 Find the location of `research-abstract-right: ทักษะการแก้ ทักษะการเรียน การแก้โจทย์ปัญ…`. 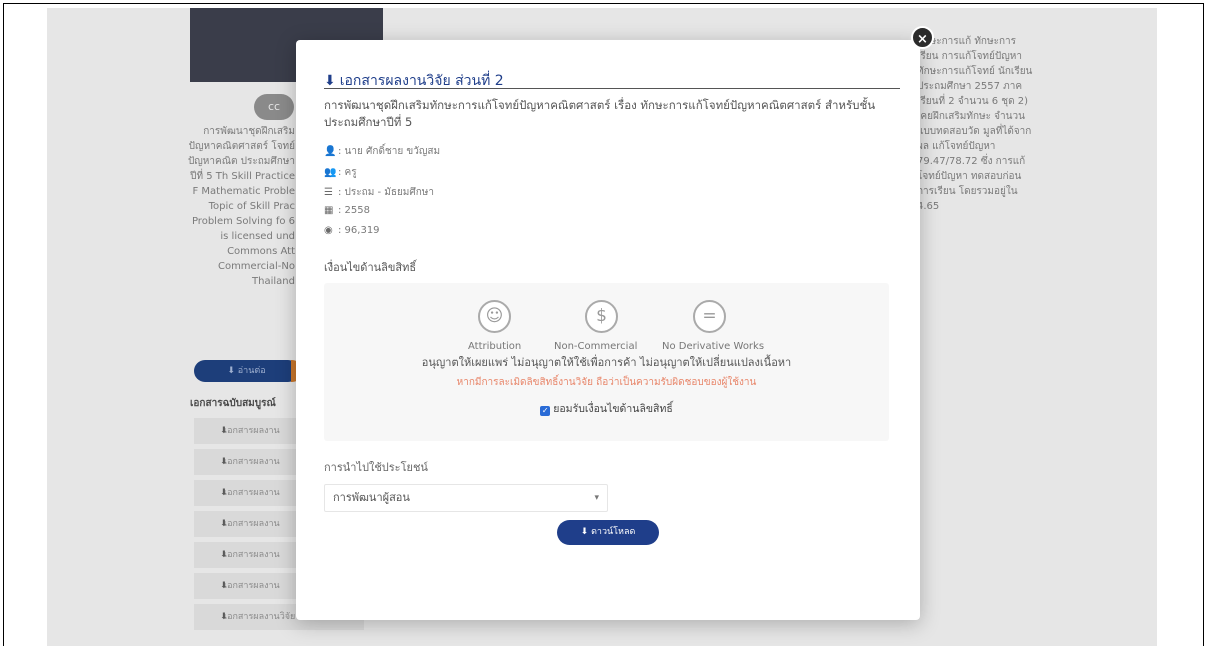

research-abstract-right: ทักษะการแก้ ทักษะการเรียน การแก้โจทย์ปัญ… is located at coordinates (975, 124).